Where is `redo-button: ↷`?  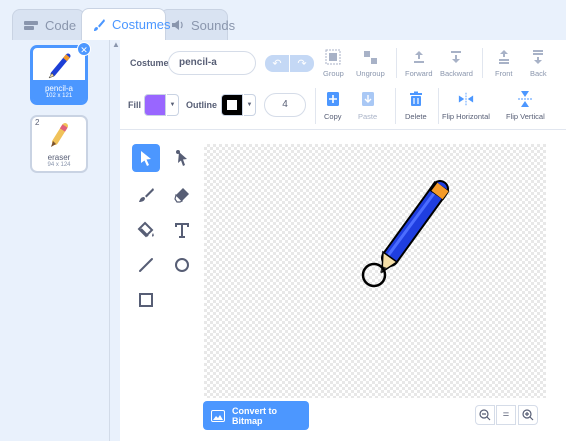
redo-button: ↷ is located at coordinates (302, 63).